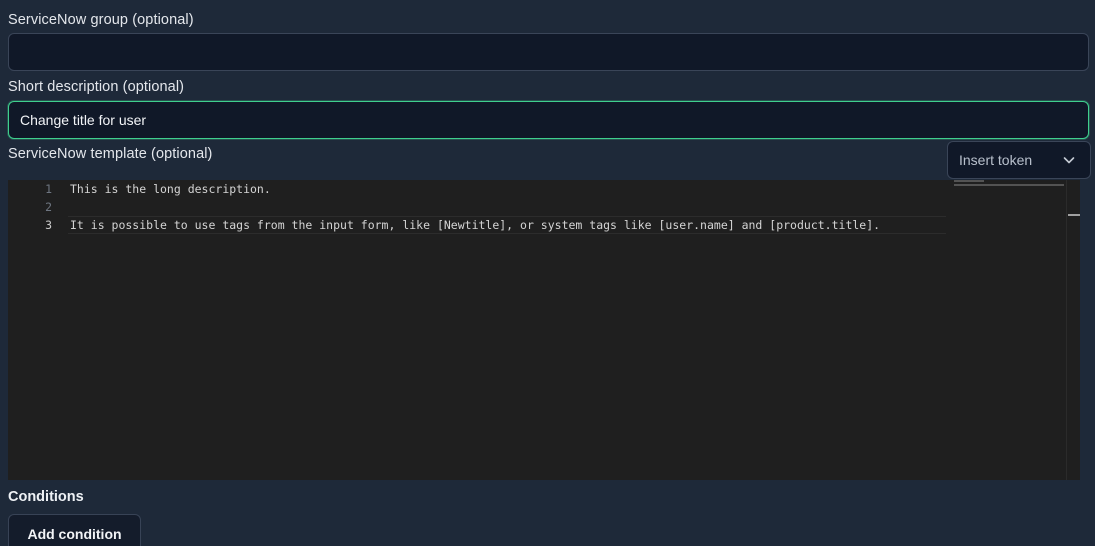 This screenshot has height=546, width=1095. I want to click on scrollbar-cursor-marker, so click(1074, 215).